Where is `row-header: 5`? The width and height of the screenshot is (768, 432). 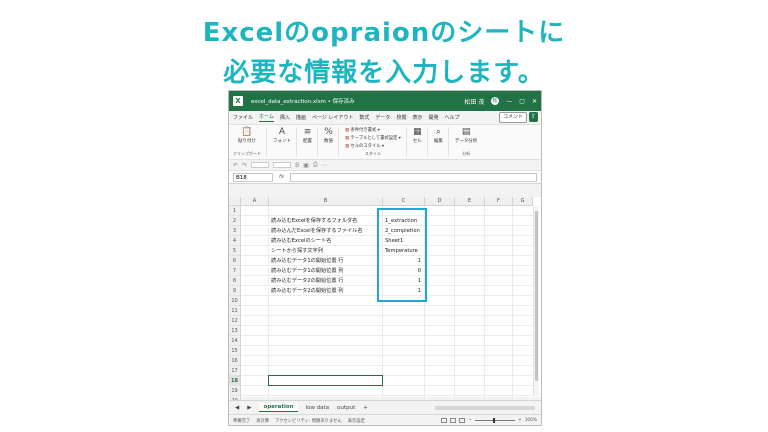 row-header: 5 is located at coordinates (235, 251).